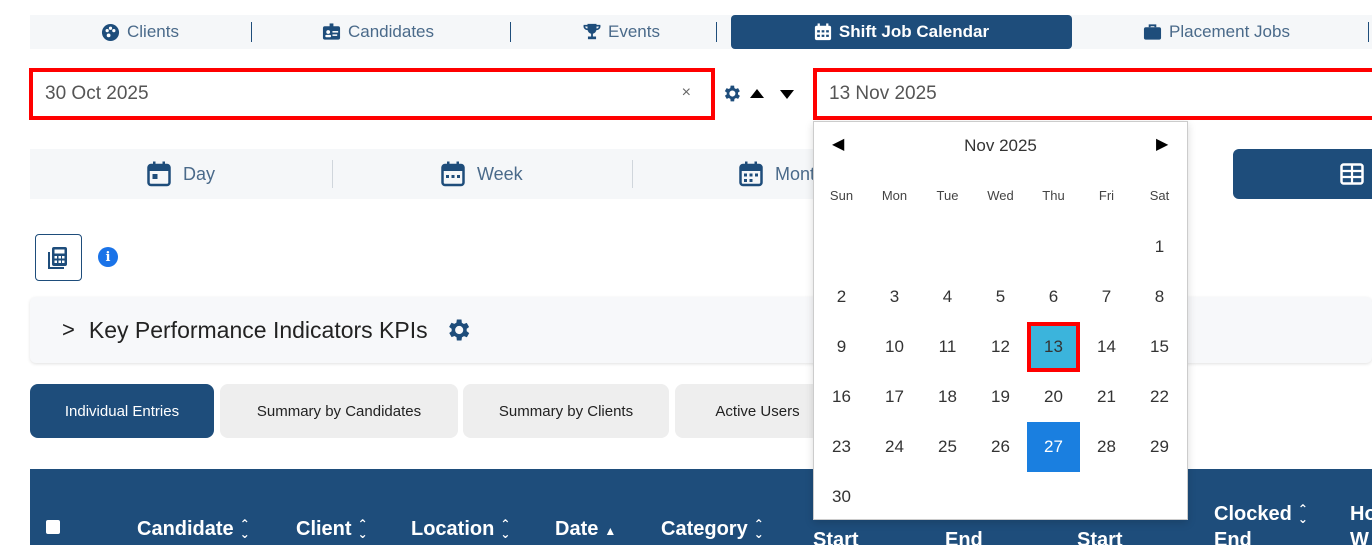  Describe the element at coordinates (1053, 297) in the screenshot. I see `calendar-day: 6` at that location.